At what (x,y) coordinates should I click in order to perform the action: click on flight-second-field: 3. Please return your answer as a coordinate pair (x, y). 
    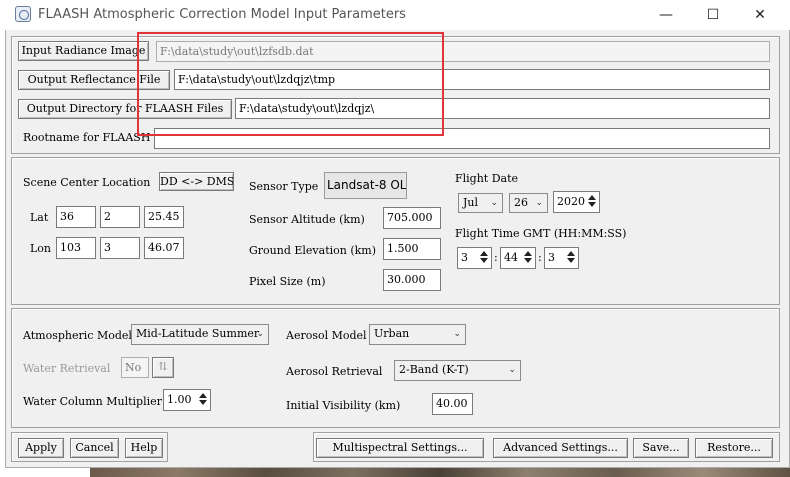
    Looking at the image, I should click on (561, 258).